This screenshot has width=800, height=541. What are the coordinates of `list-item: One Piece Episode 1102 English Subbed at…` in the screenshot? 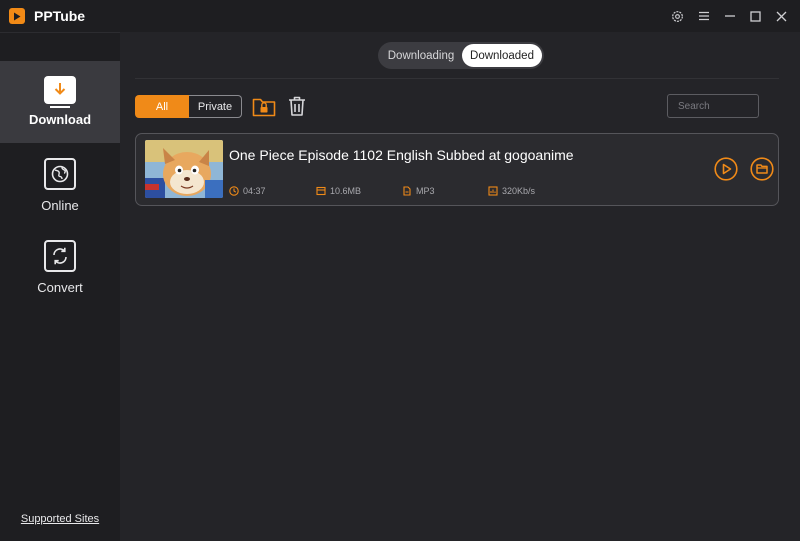 It's located at (457, 169).